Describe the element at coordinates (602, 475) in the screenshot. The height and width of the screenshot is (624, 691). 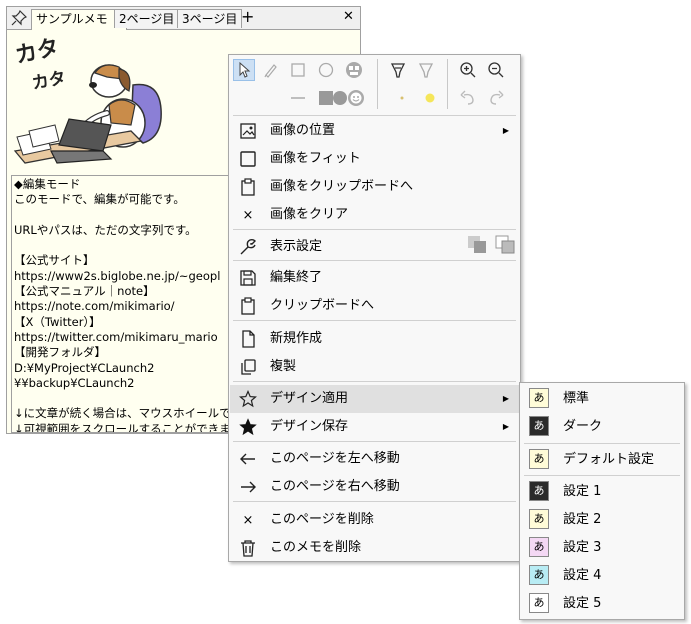
I see `submenu-separator` at that location.